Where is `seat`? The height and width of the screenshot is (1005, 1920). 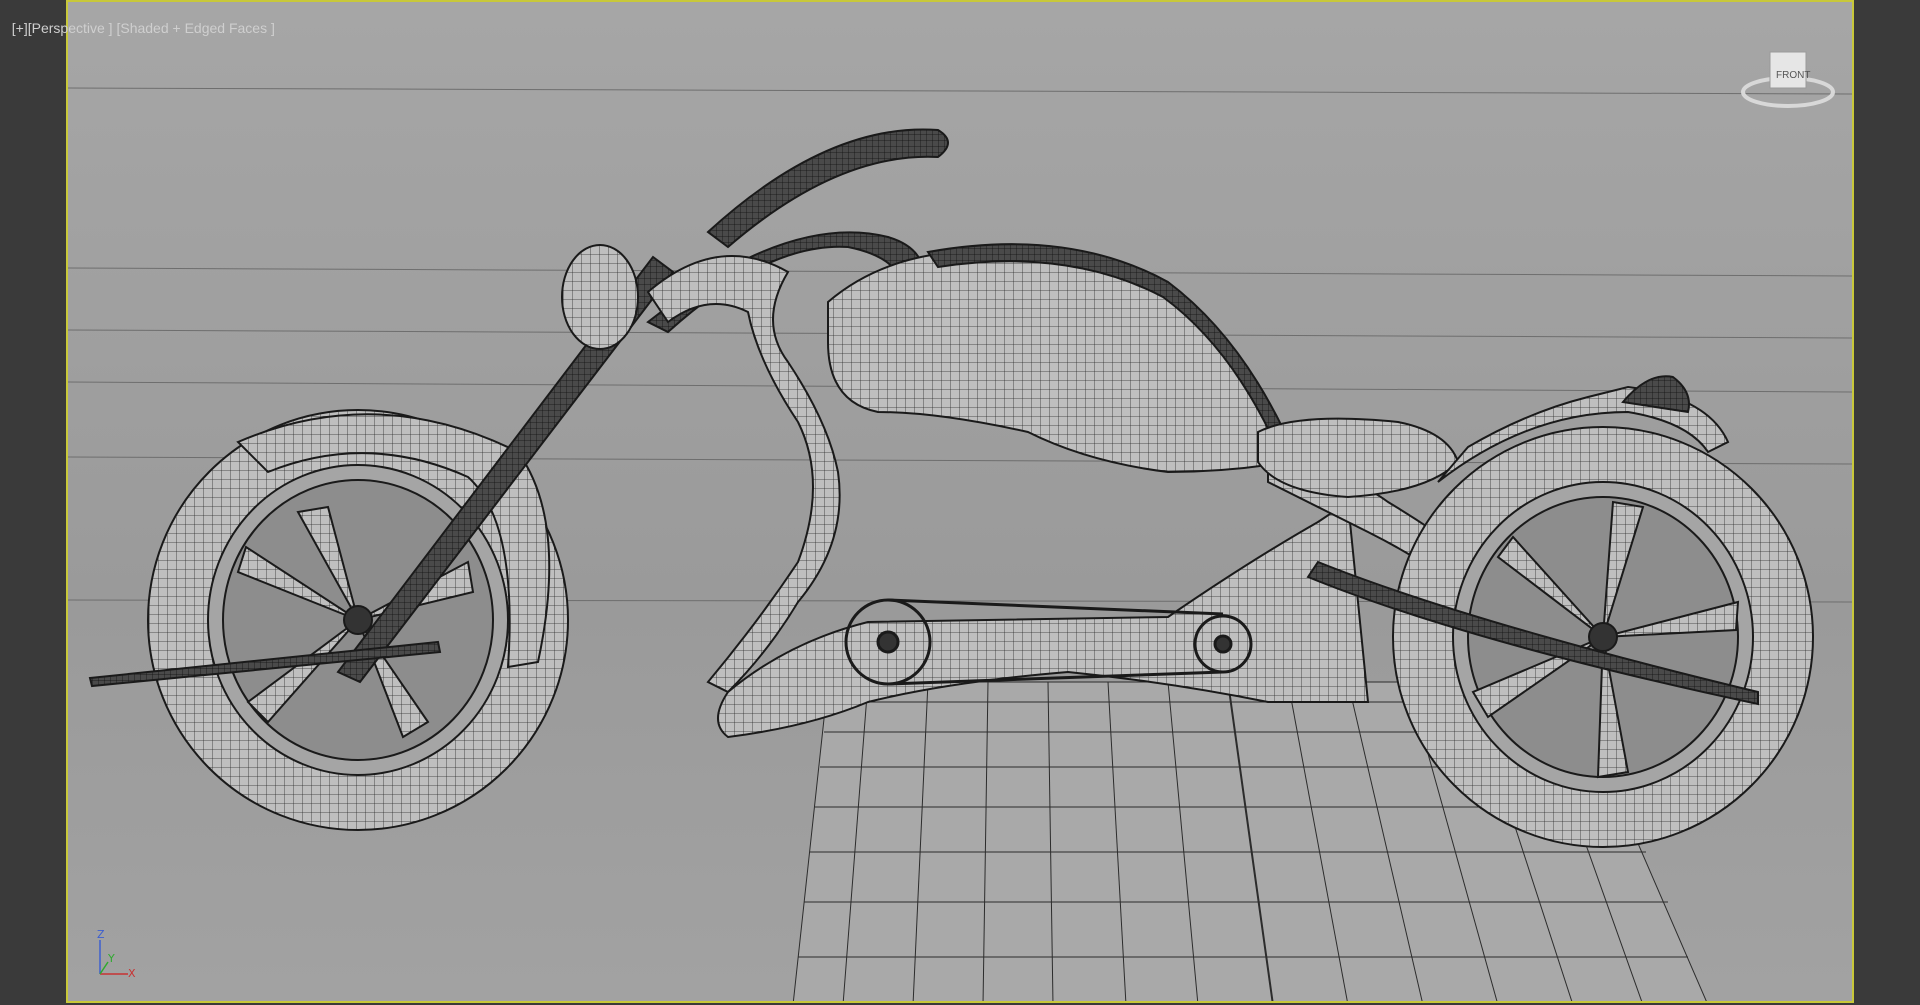 seat is located at coordinates (1358, 458).